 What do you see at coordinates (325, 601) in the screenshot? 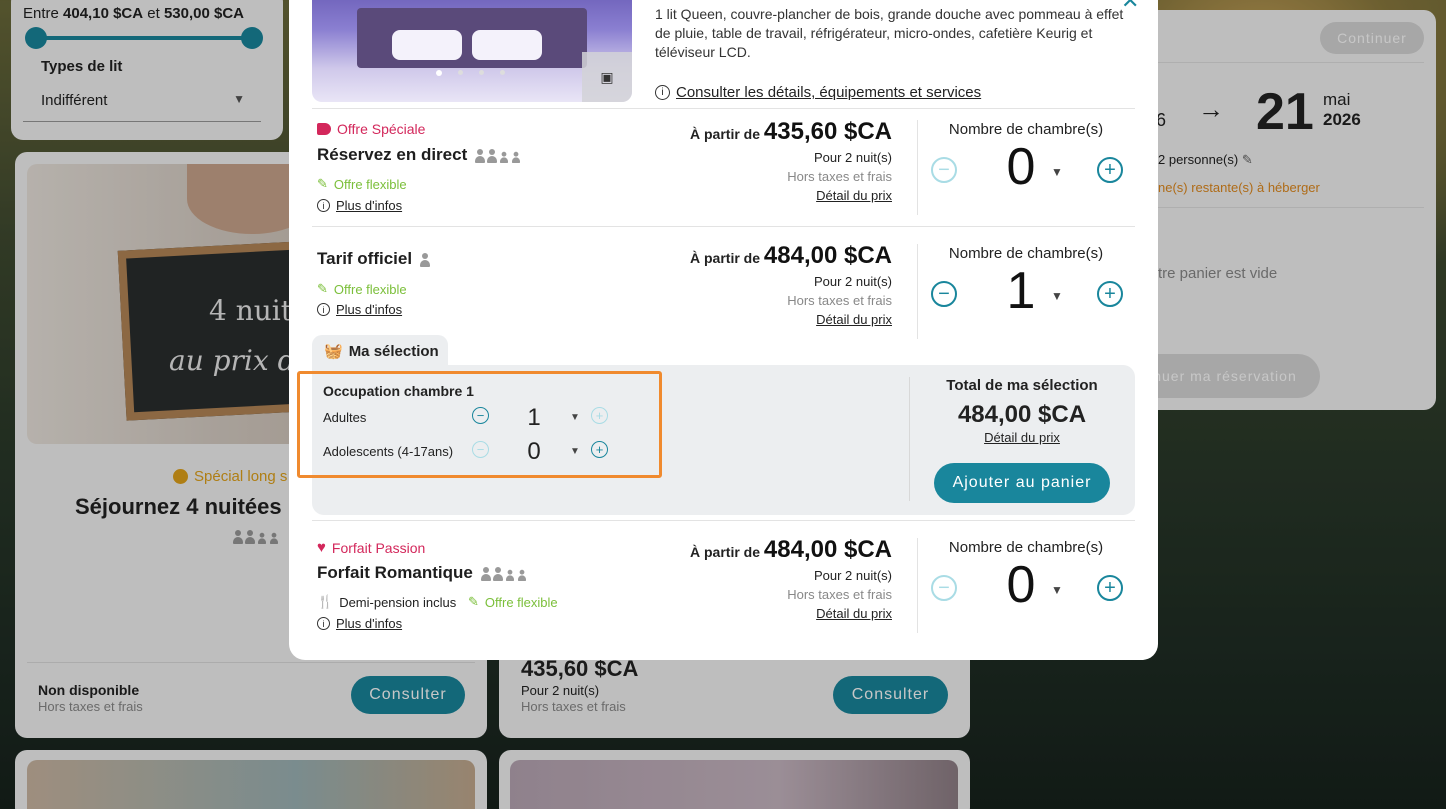
I see `fork-knife-icon: 🍴` at bounding box center [325, 601].